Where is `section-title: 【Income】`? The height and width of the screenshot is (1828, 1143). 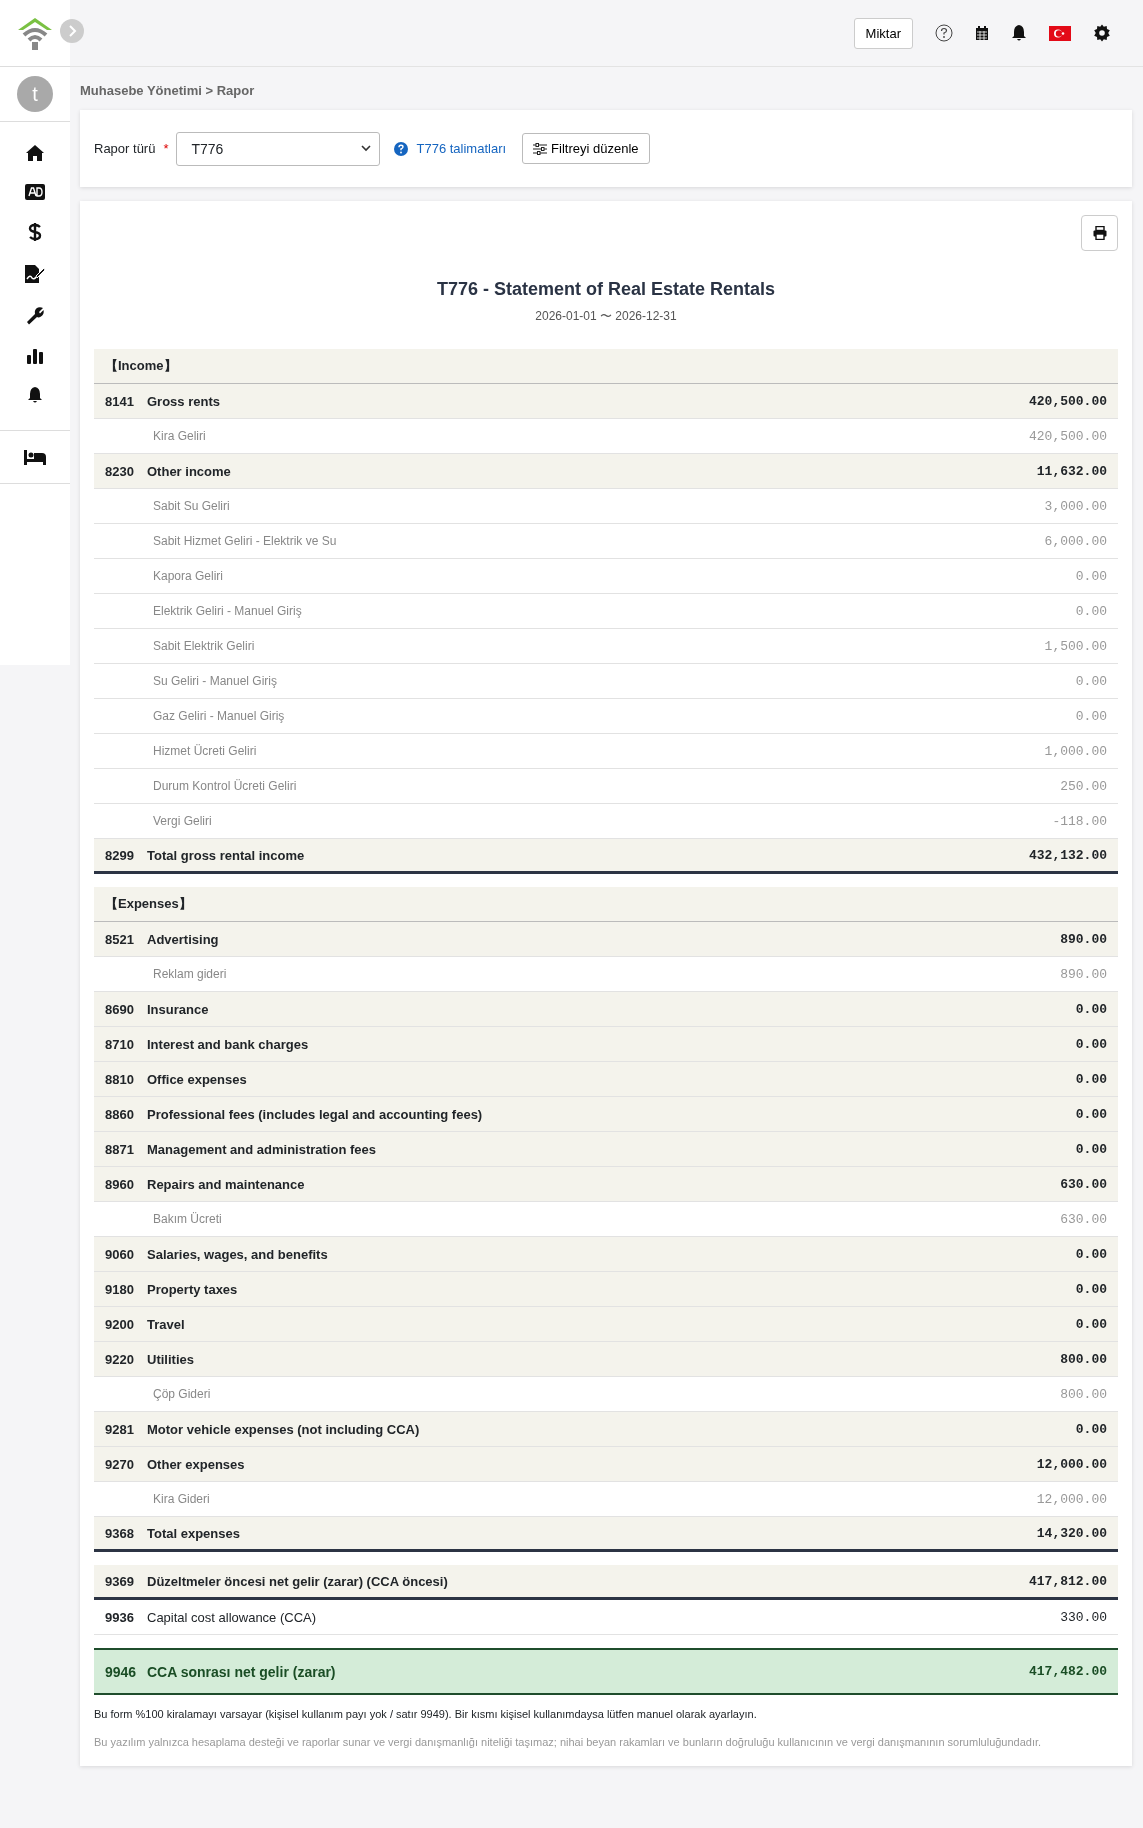
section-title: 【Income】 is located at coordinates (141, 366).